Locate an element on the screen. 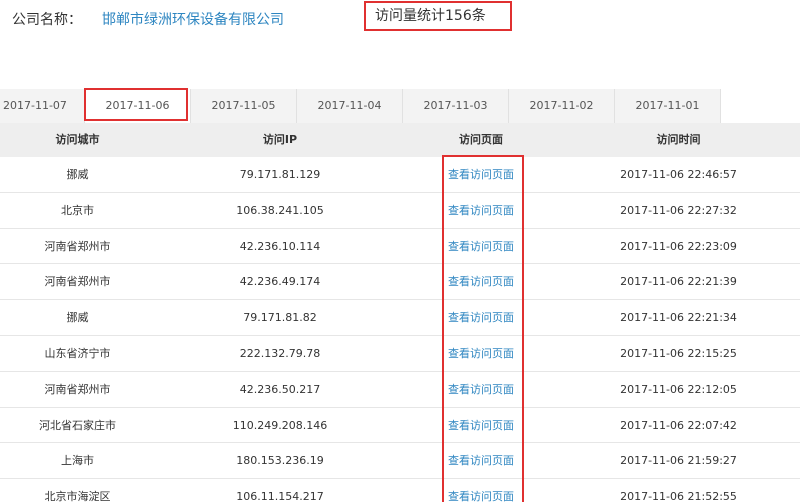 The width and height of the screenshot is (800, 502). cell-time: 2017-11-06 22:21:39 is located at coordinates (678, 282).